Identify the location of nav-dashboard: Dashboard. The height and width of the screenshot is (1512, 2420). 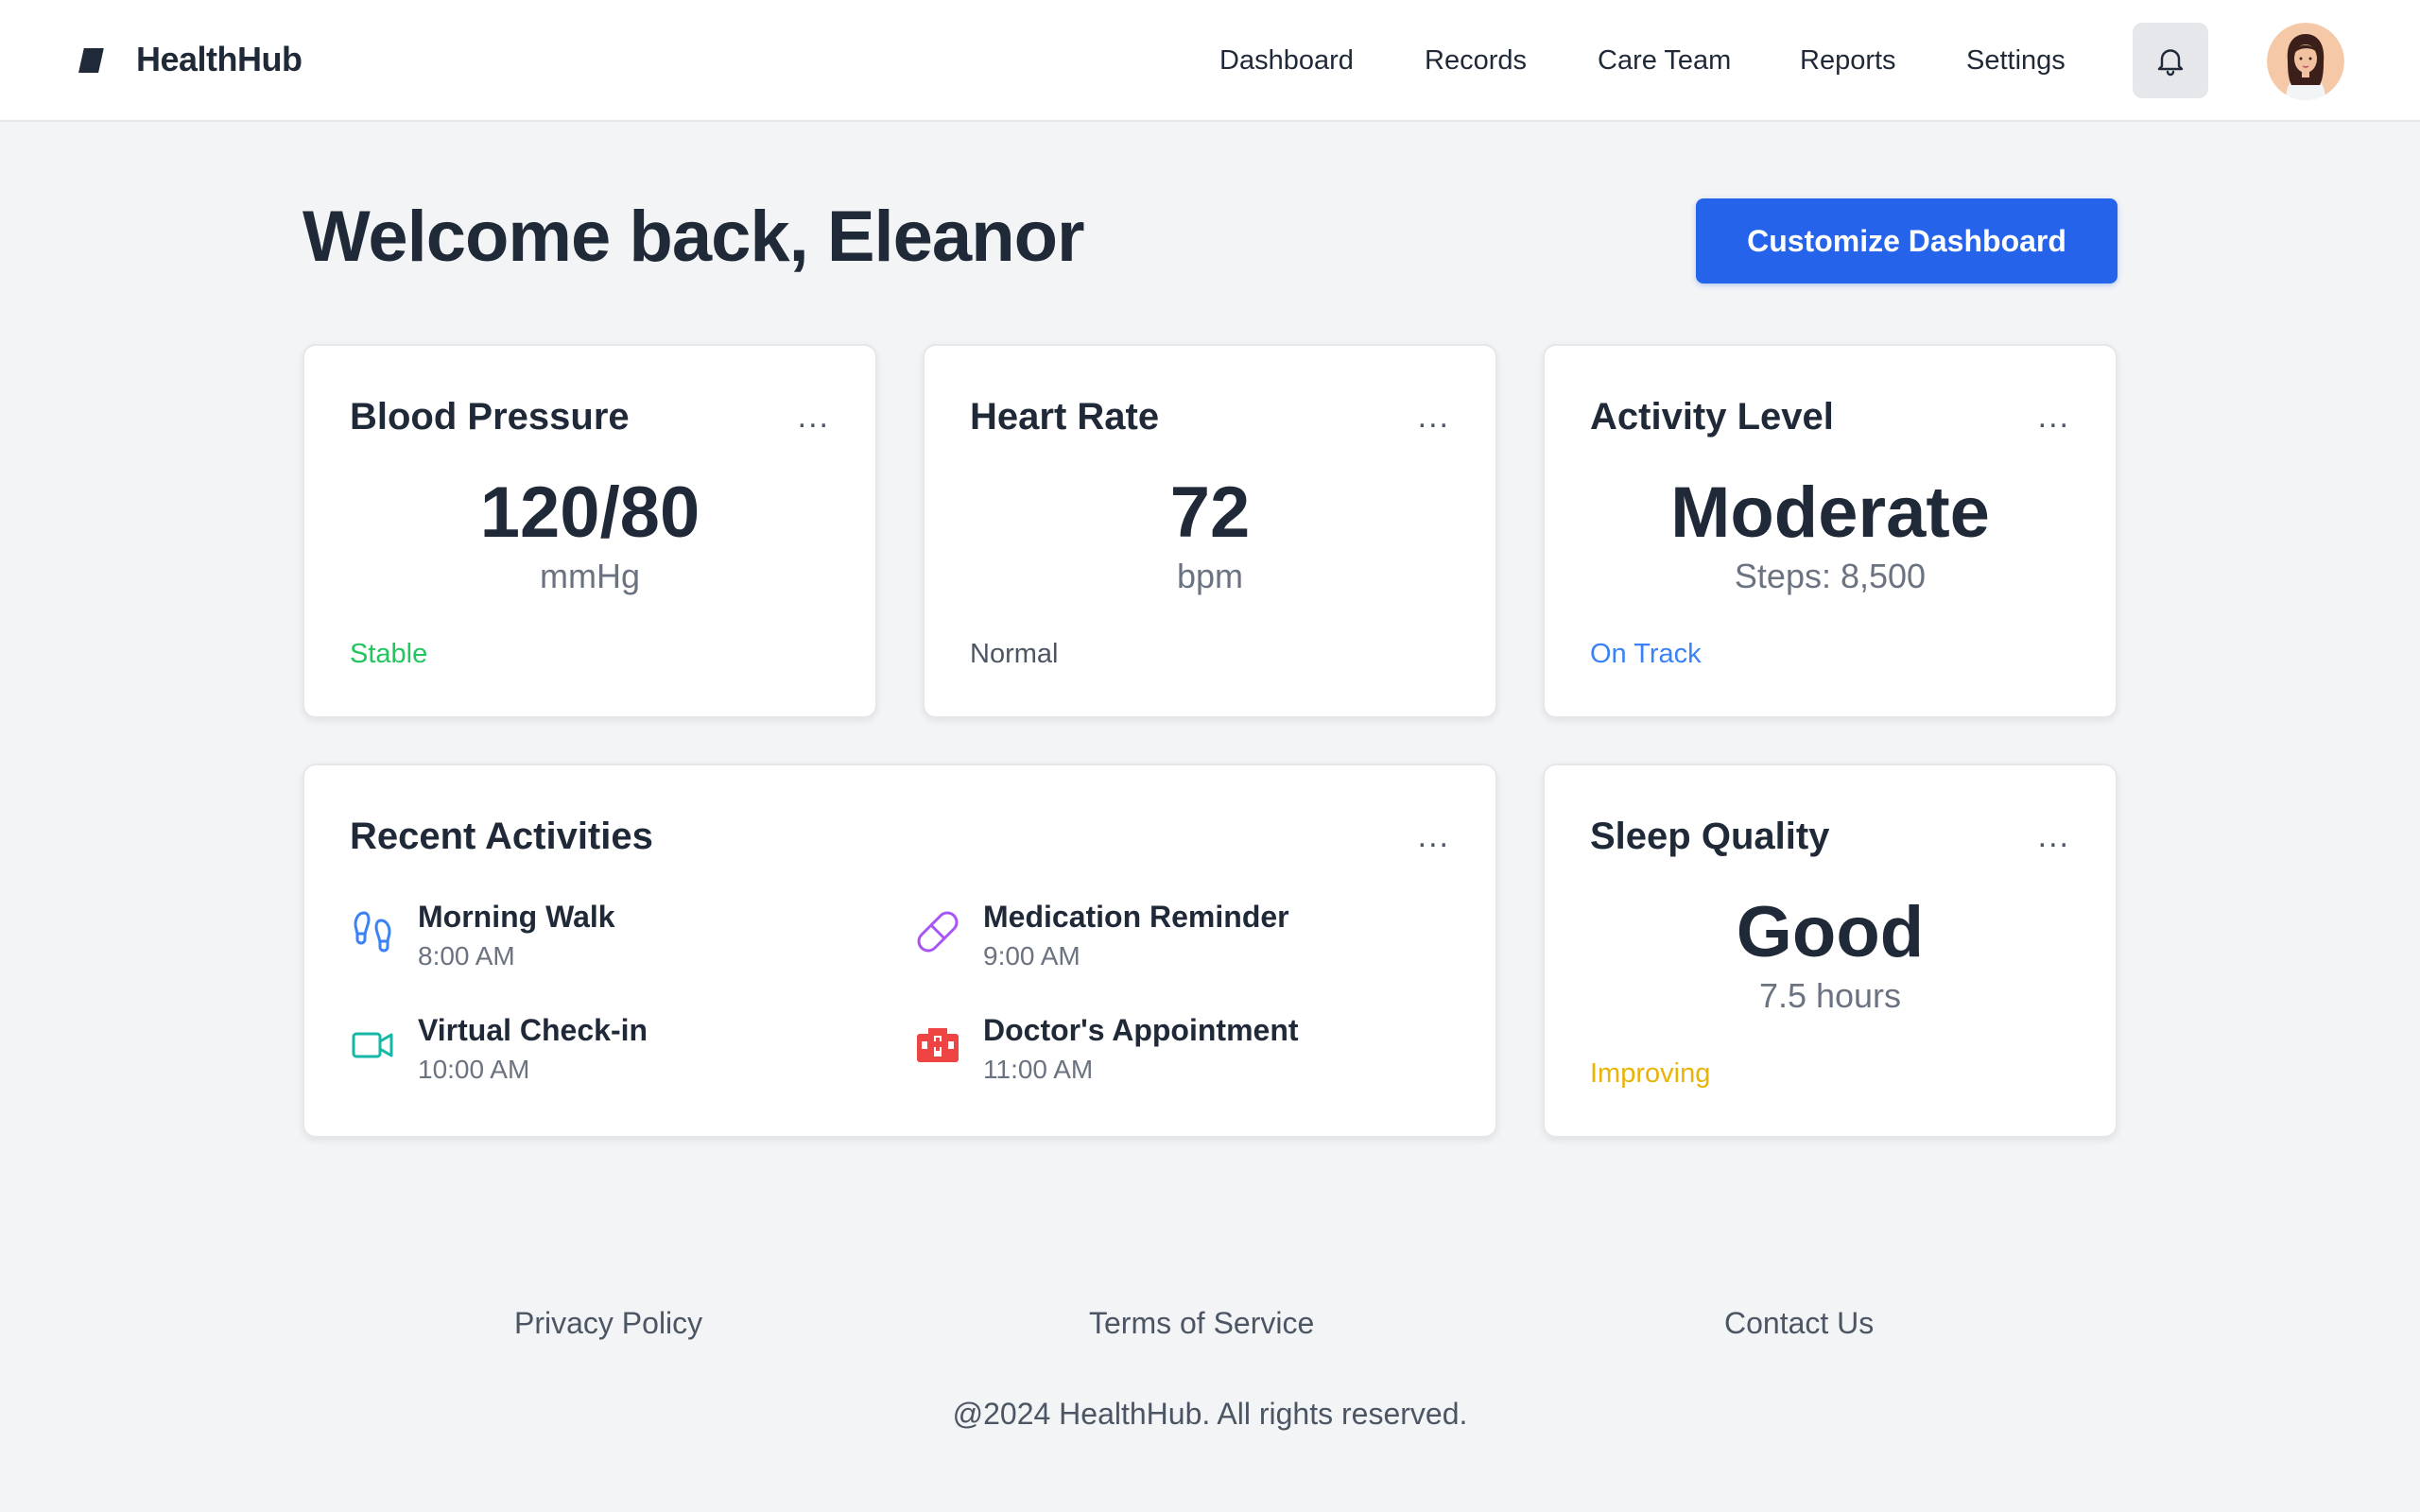
(1286, 60).